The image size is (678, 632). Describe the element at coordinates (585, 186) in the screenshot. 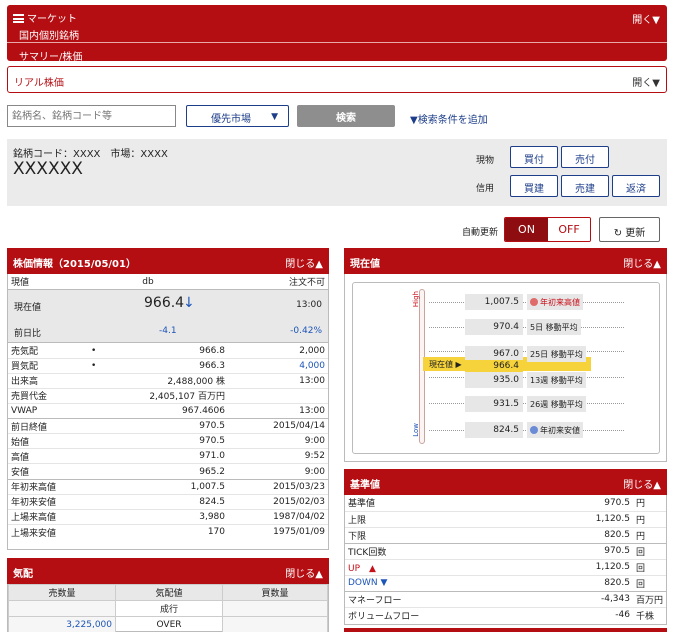

I see `margin-sell-button: 売建` at that location.